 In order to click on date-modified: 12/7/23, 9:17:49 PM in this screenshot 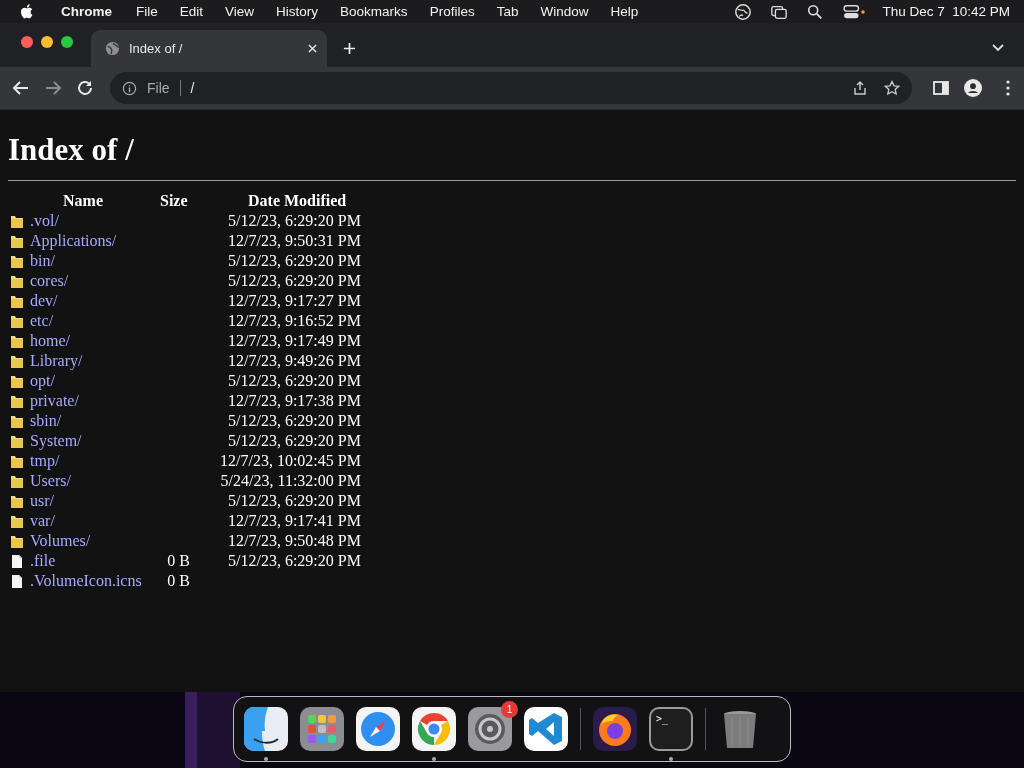, I will do `click(294, 340)`.